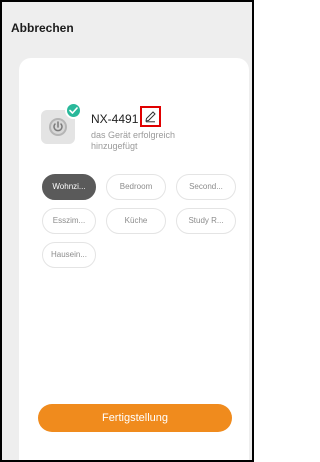 The width and height of the screenshot is (320, 462). I want to click on finish-button: Fertigstellung, so click(135, 418).